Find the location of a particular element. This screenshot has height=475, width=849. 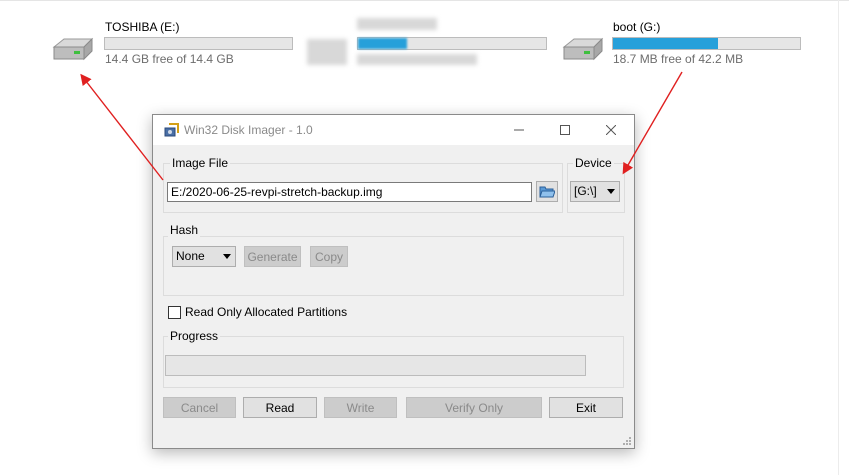

disk-imager-icon is located at coordinates (171, 130).